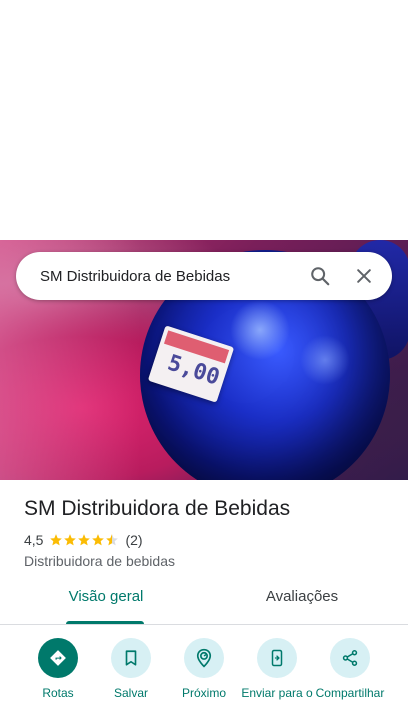 The image size is (408, 720). Describe the element at coordinates (203, 693) in the screenshot. I see `nearby-label: Próximo` at that location.